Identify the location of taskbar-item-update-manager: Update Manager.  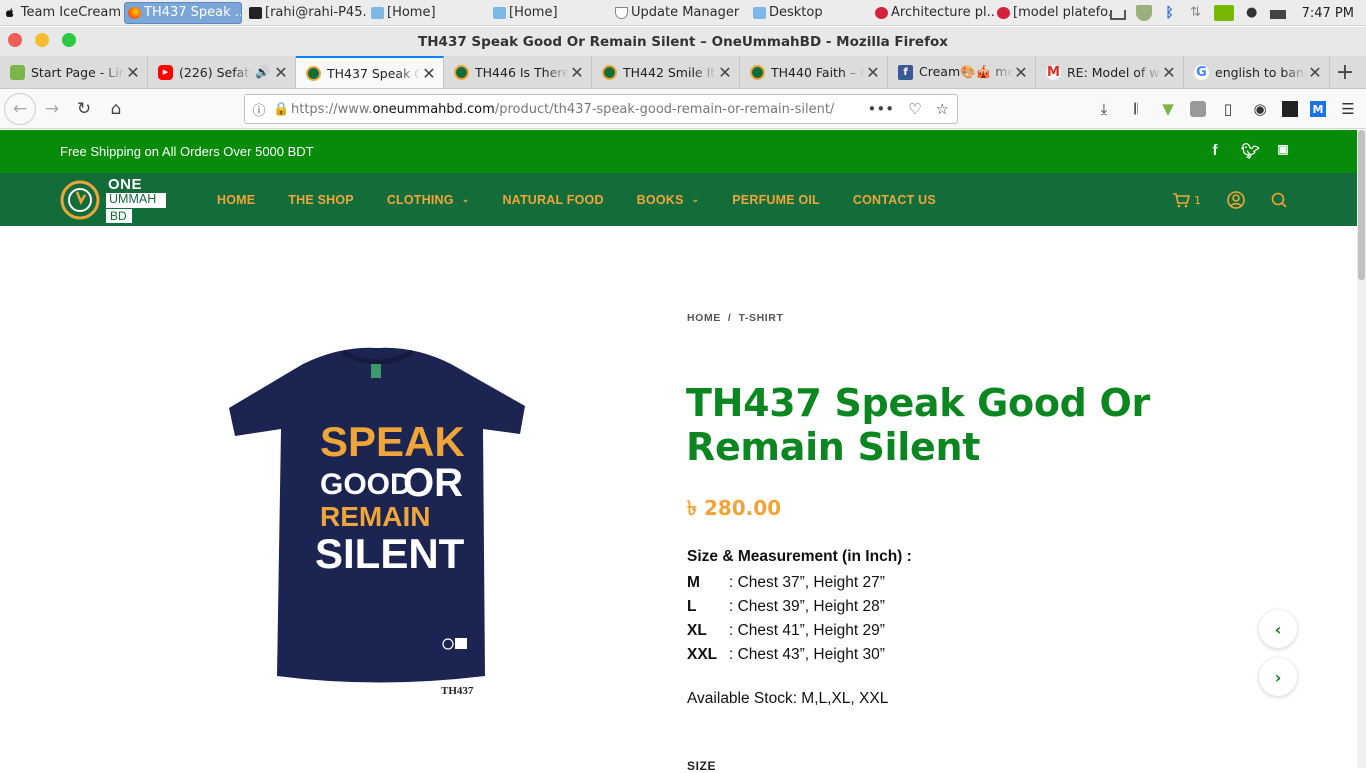
(681, 13).